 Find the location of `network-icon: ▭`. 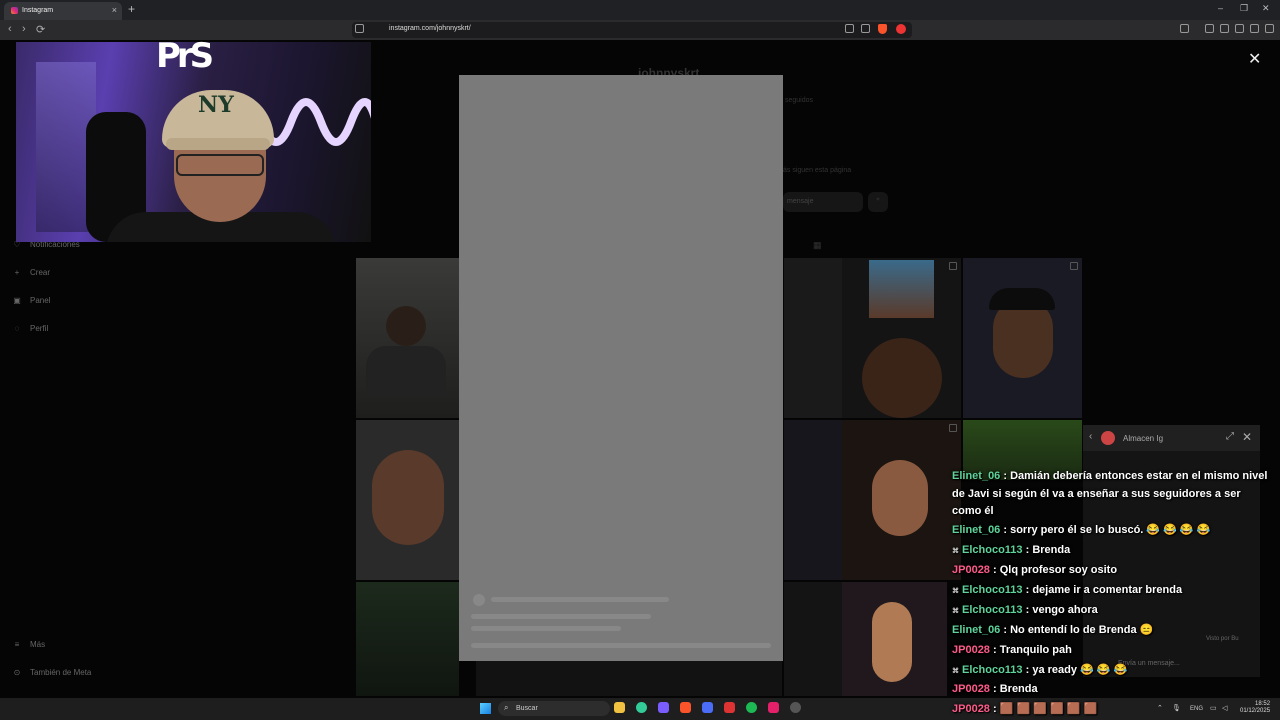

network-icon: ▭ is located at coordinates (1213, 708).